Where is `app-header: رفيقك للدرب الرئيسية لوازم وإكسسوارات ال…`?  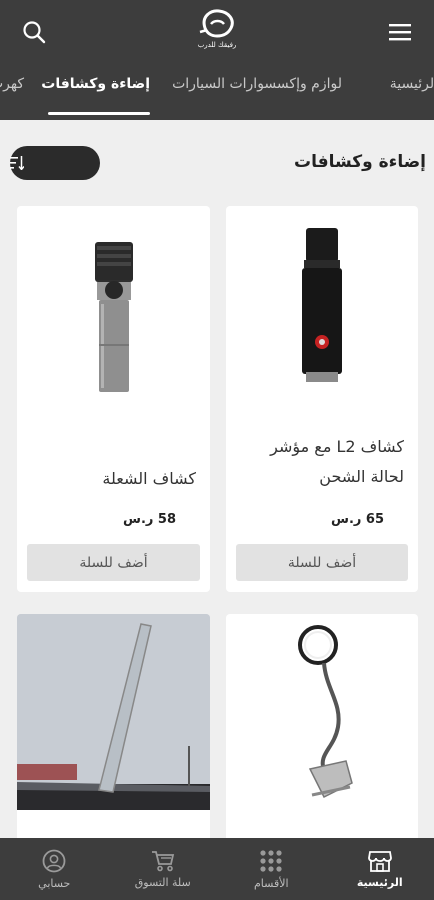 app-header: رفيقك للدرب الرئيسية لوازم وإكسسوارات ال… is located at coordinates (217, 60).